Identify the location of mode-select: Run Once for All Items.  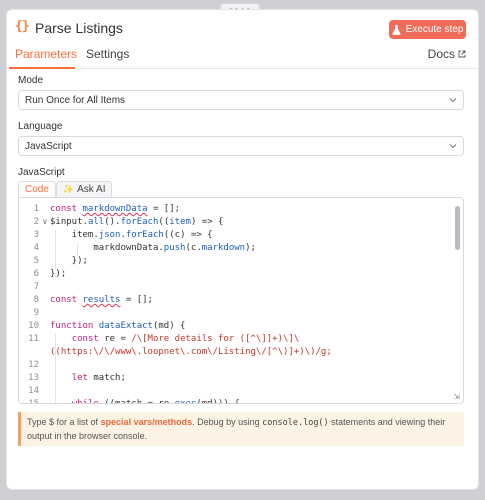
(241, 100).